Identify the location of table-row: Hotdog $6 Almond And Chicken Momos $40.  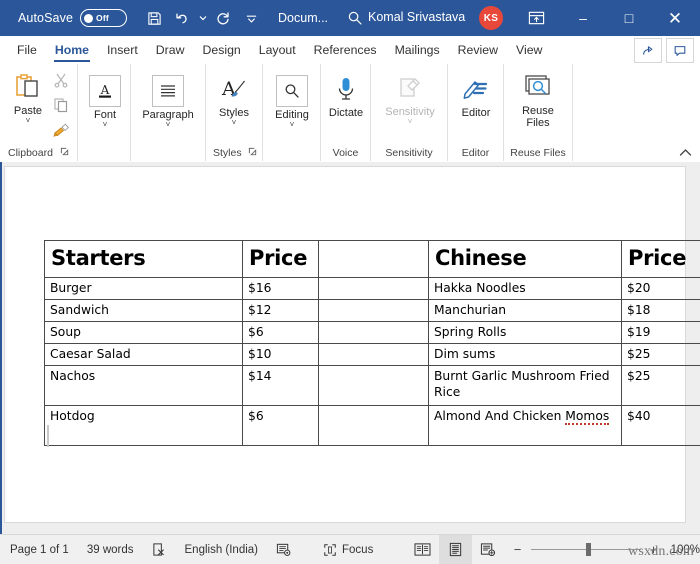
(372, 425).